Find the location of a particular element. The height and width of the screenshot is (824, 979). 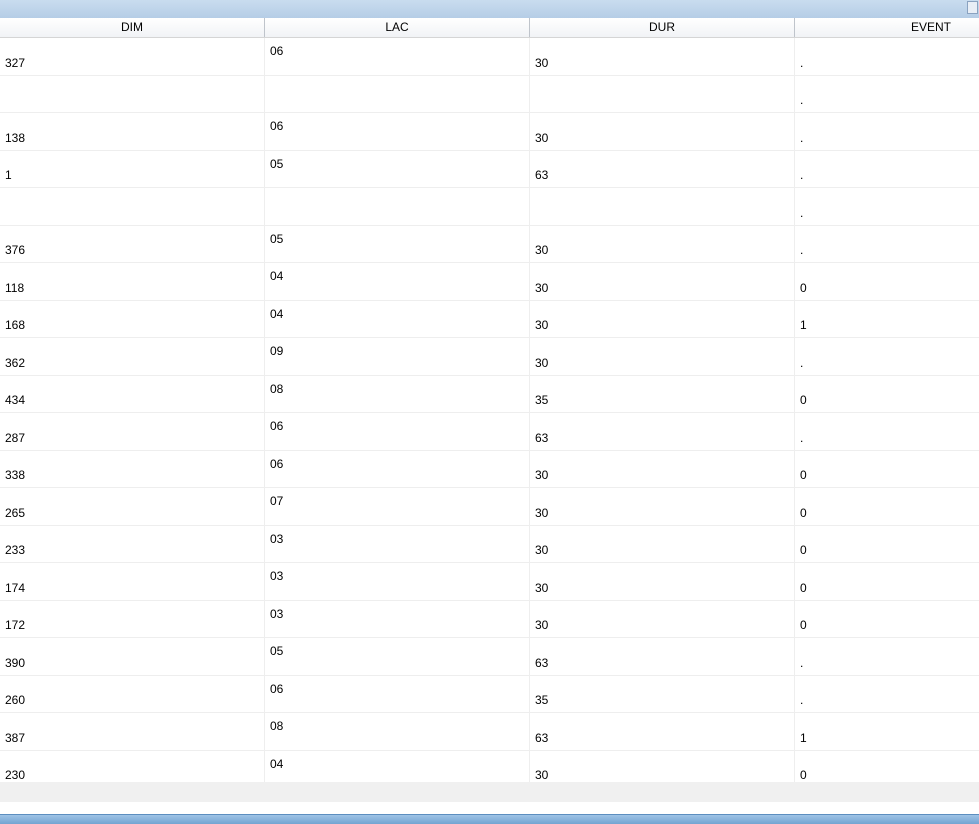

cell-lac: 09 is located at coordinates (397, 357).